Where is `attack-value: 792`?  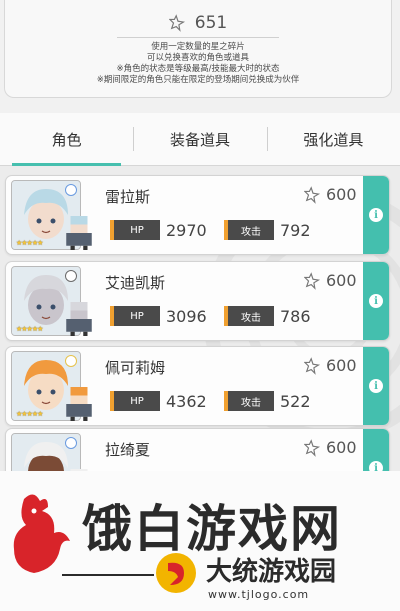 attack-value: 792 is located at coordinates (295, 230).